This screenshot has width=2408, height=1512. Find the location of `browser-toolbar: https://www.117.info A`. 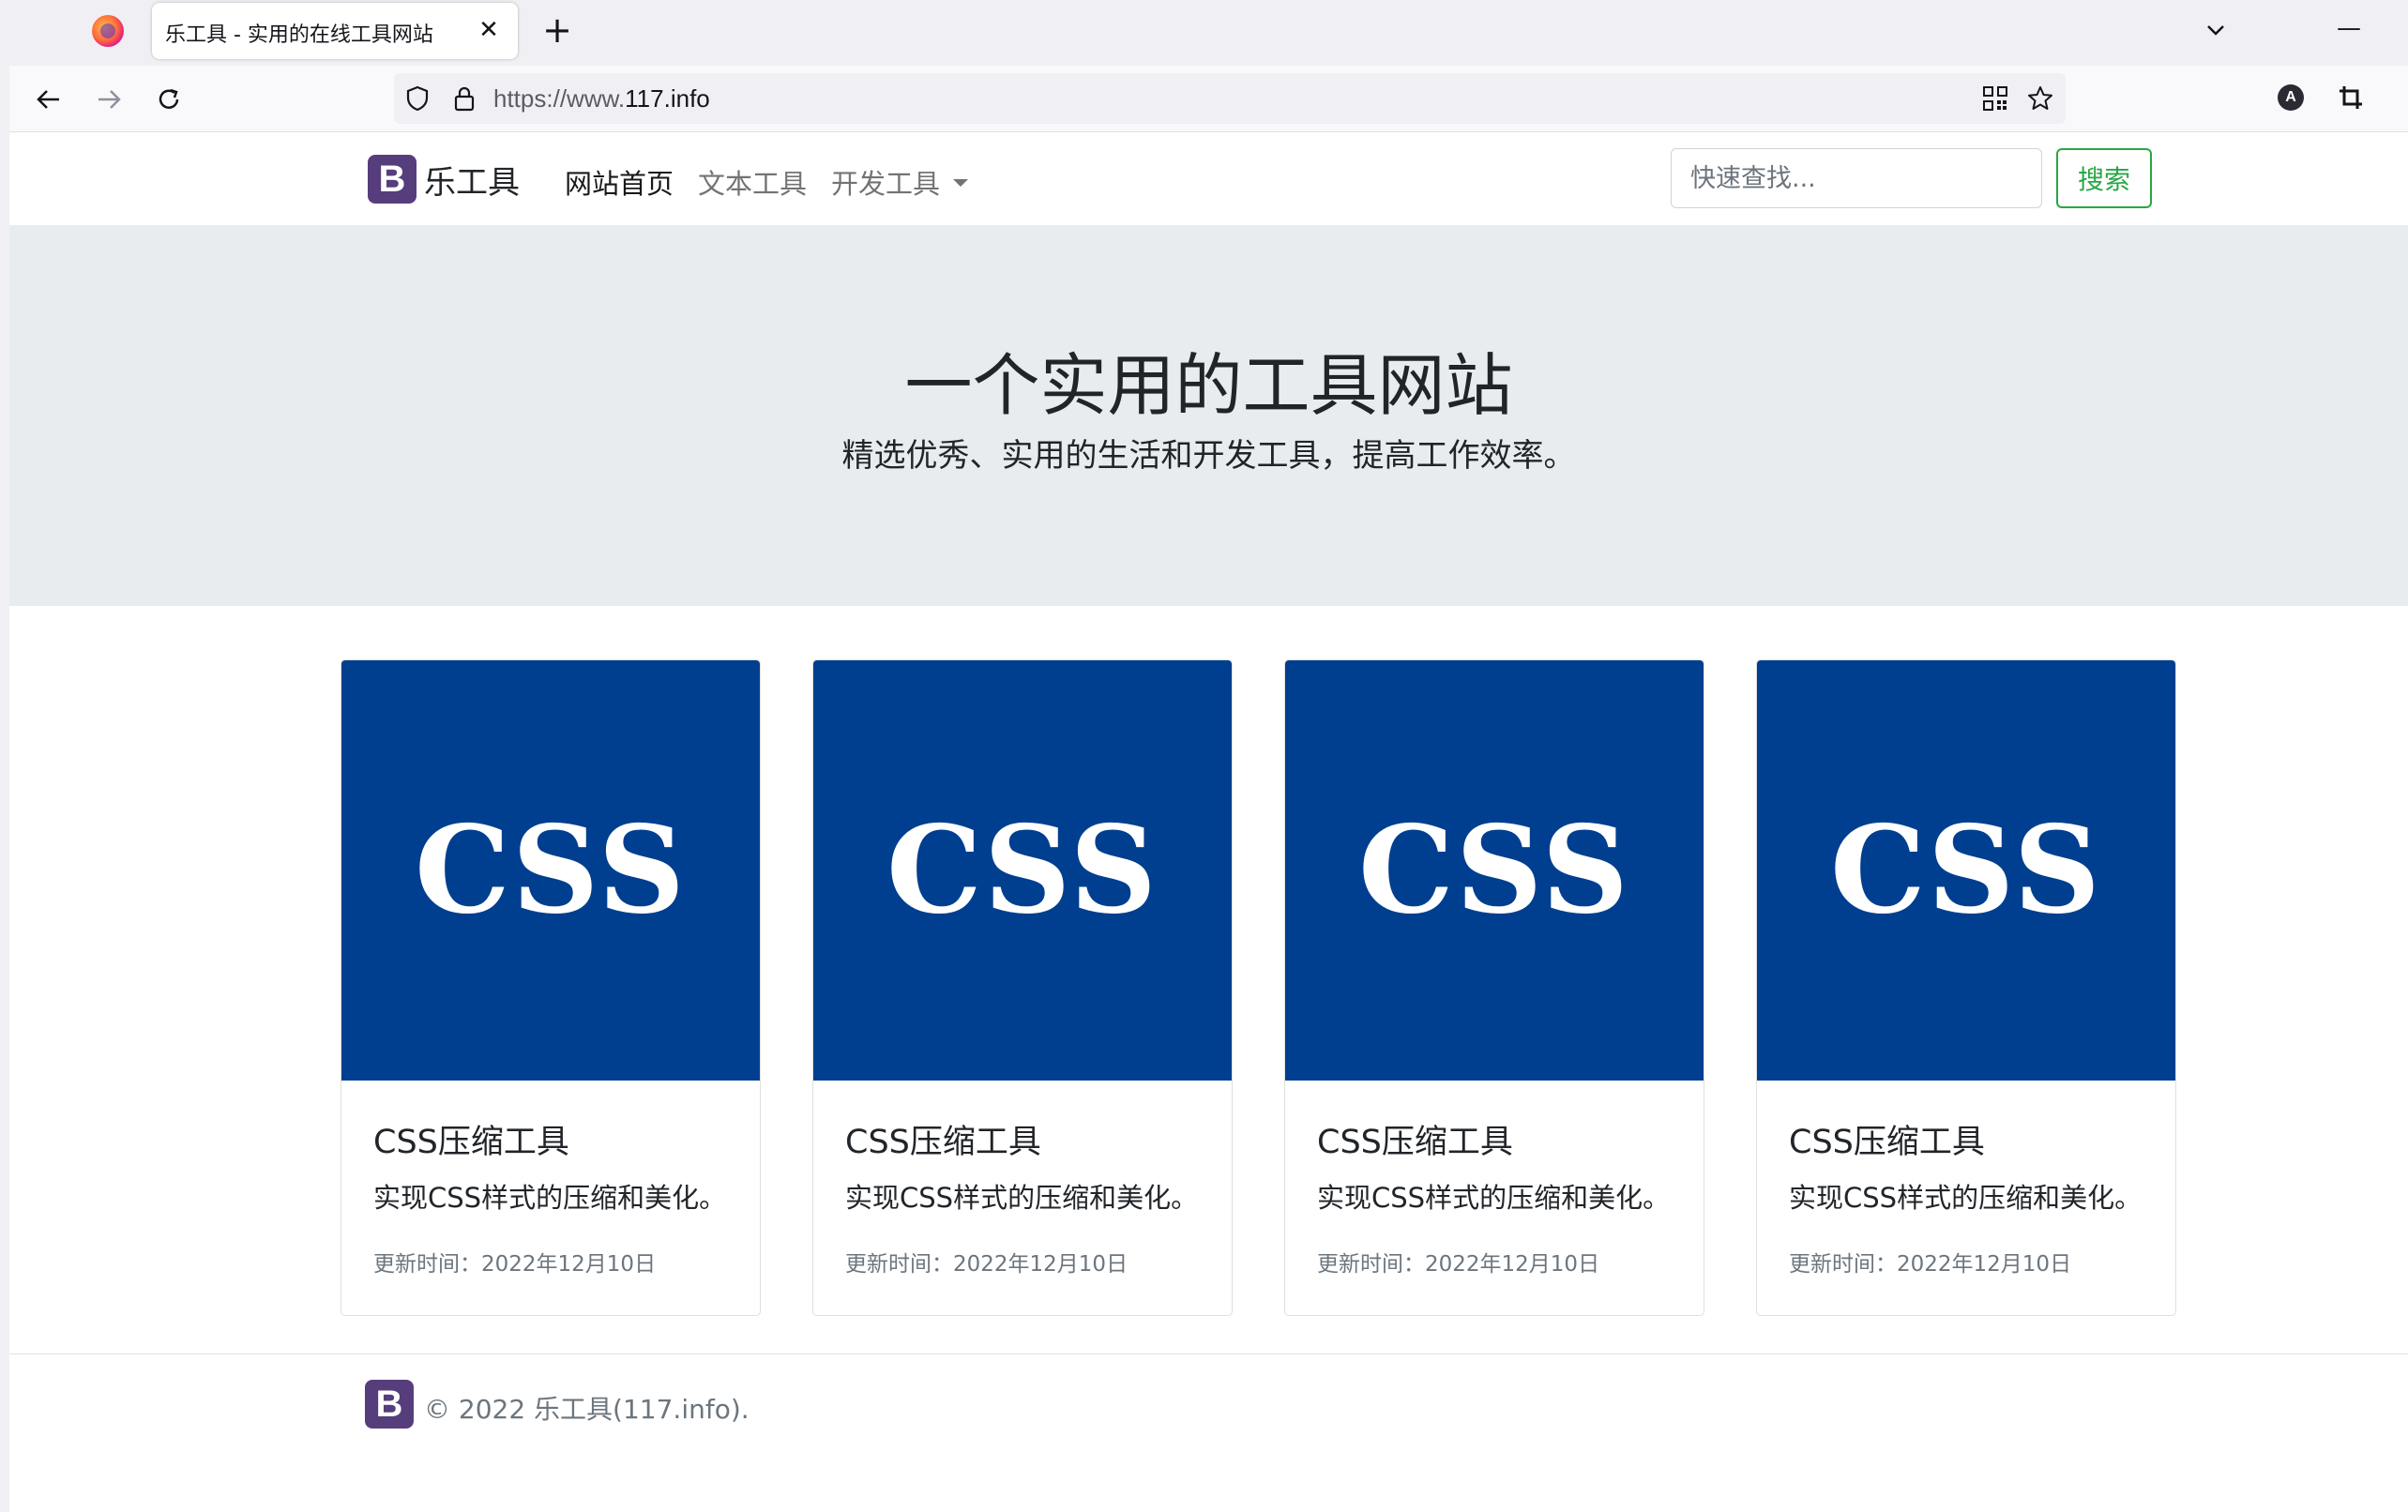

browser-toolbar: https://www.117.info A is located at coordinates (1204, 99).